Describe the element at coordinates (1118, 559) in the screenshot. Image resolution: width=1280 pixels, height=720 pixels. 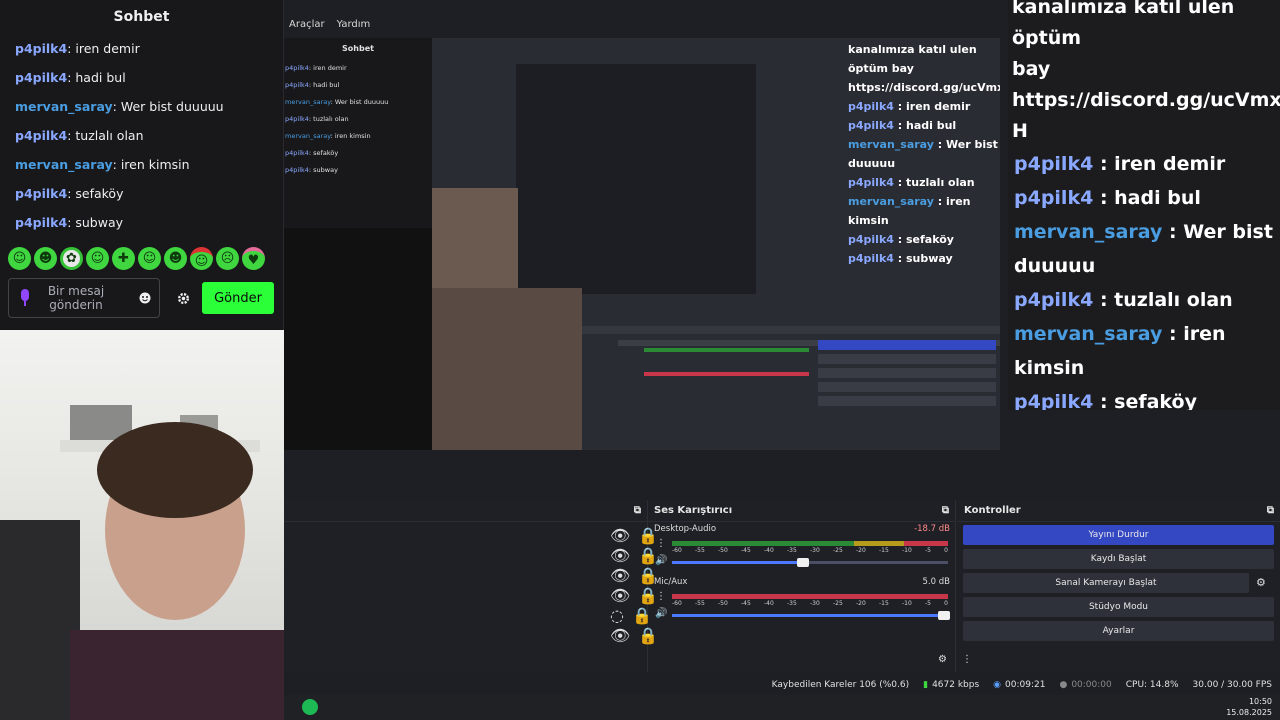
I see `start-recording-button: Kaydı Başlat` at that location.